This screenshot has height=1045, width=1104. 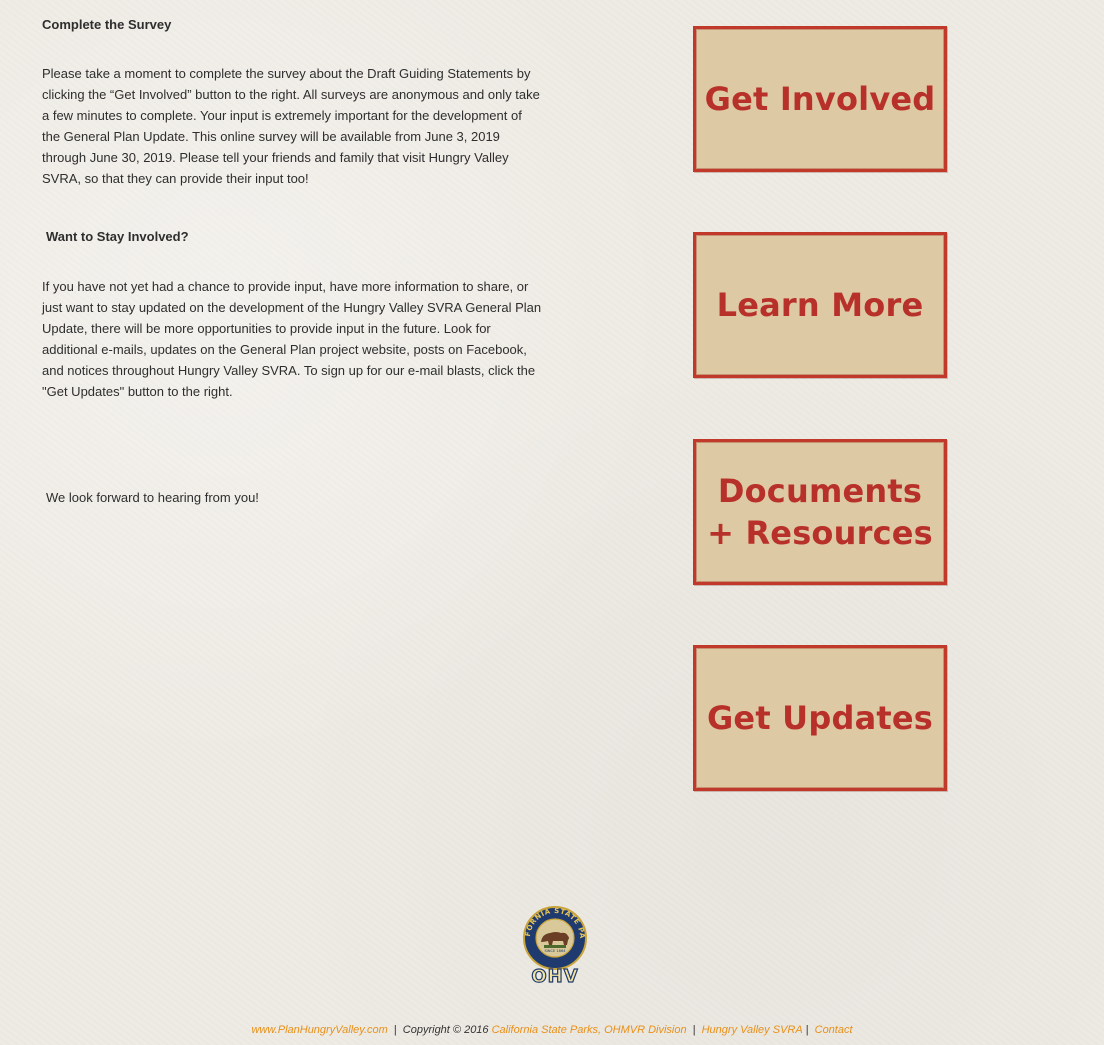 I want to click on learn-more-button: Learn More, so click(x=820, y=305).